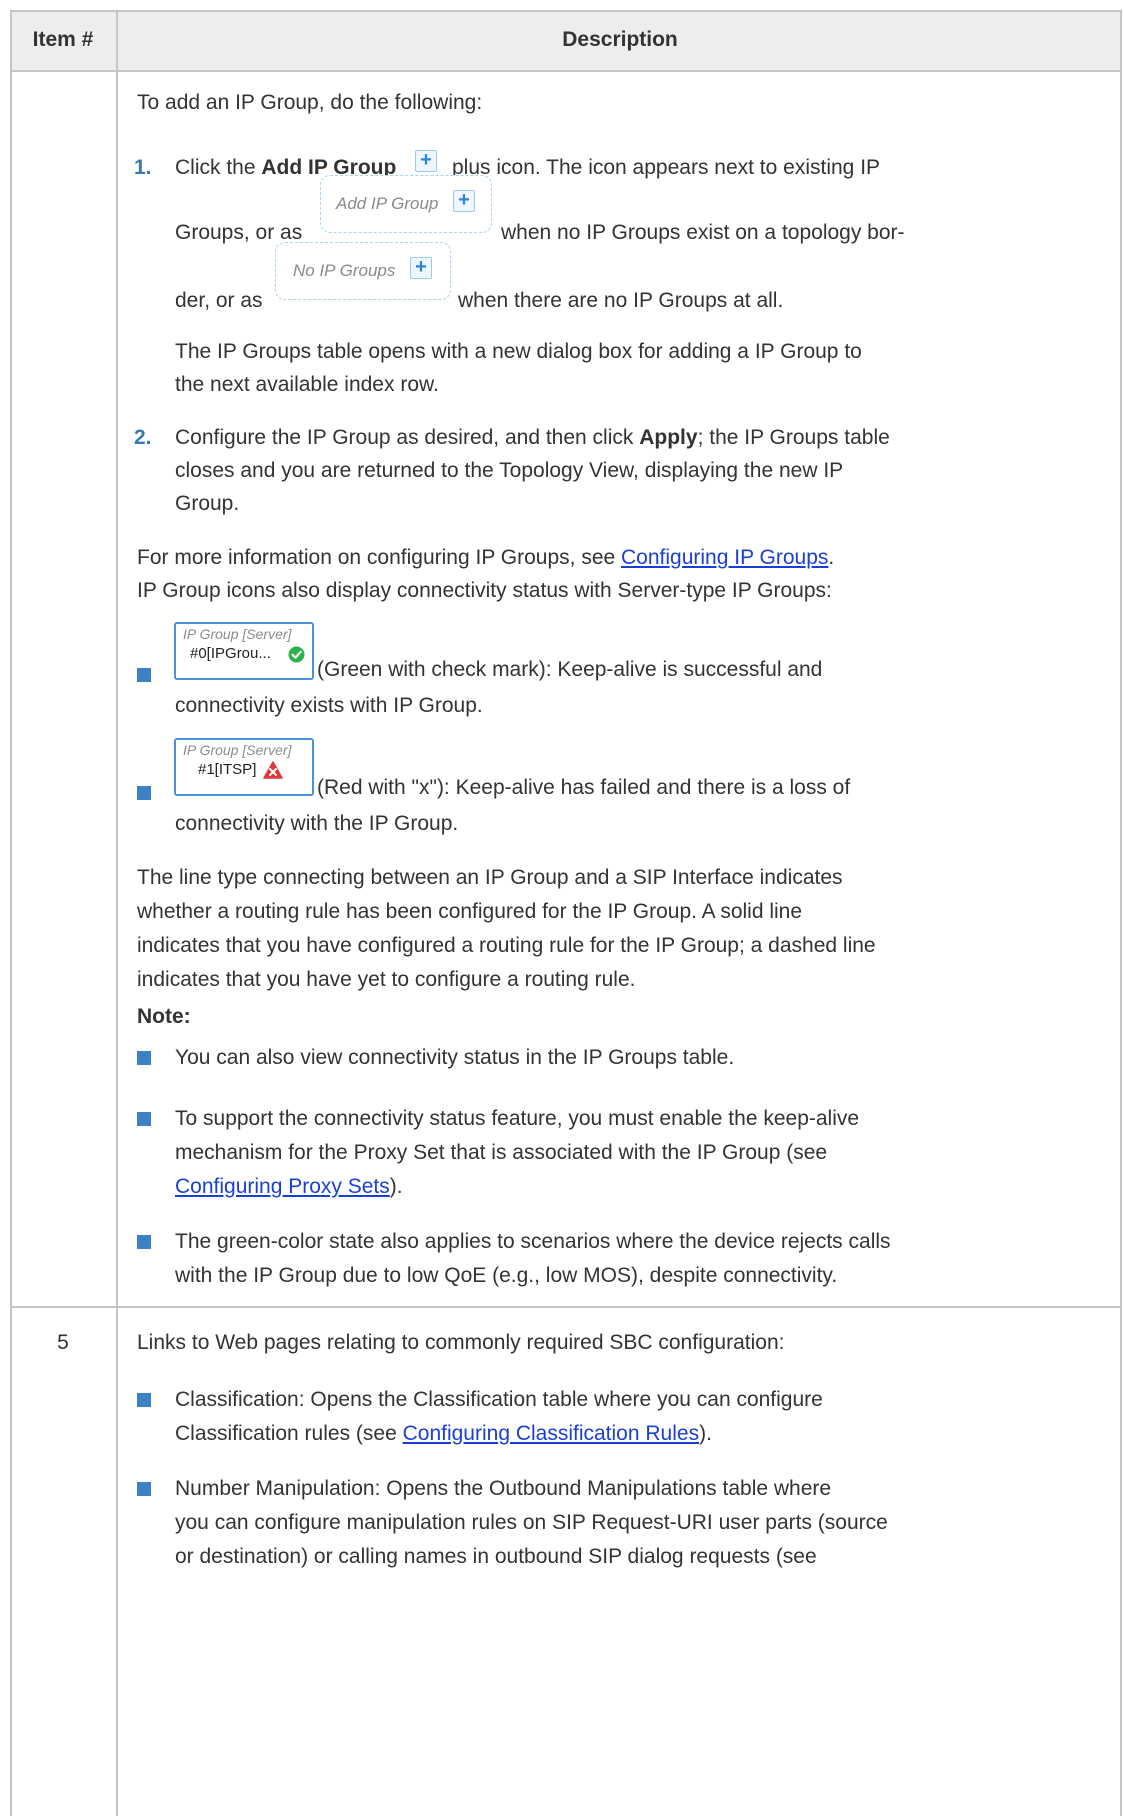 The width and height of the screenshot is (1124, 1816). I want to click on no-ip-groups-badge: No IP Groups +, so click(363, 271).